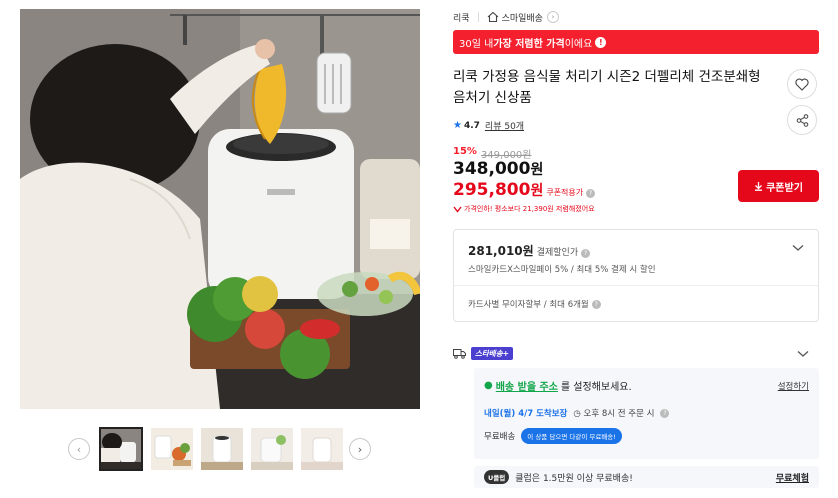  I want to click on free-shipping-pill: 이 상품 담으면 다같이 무료배송!, so click(571, 436).